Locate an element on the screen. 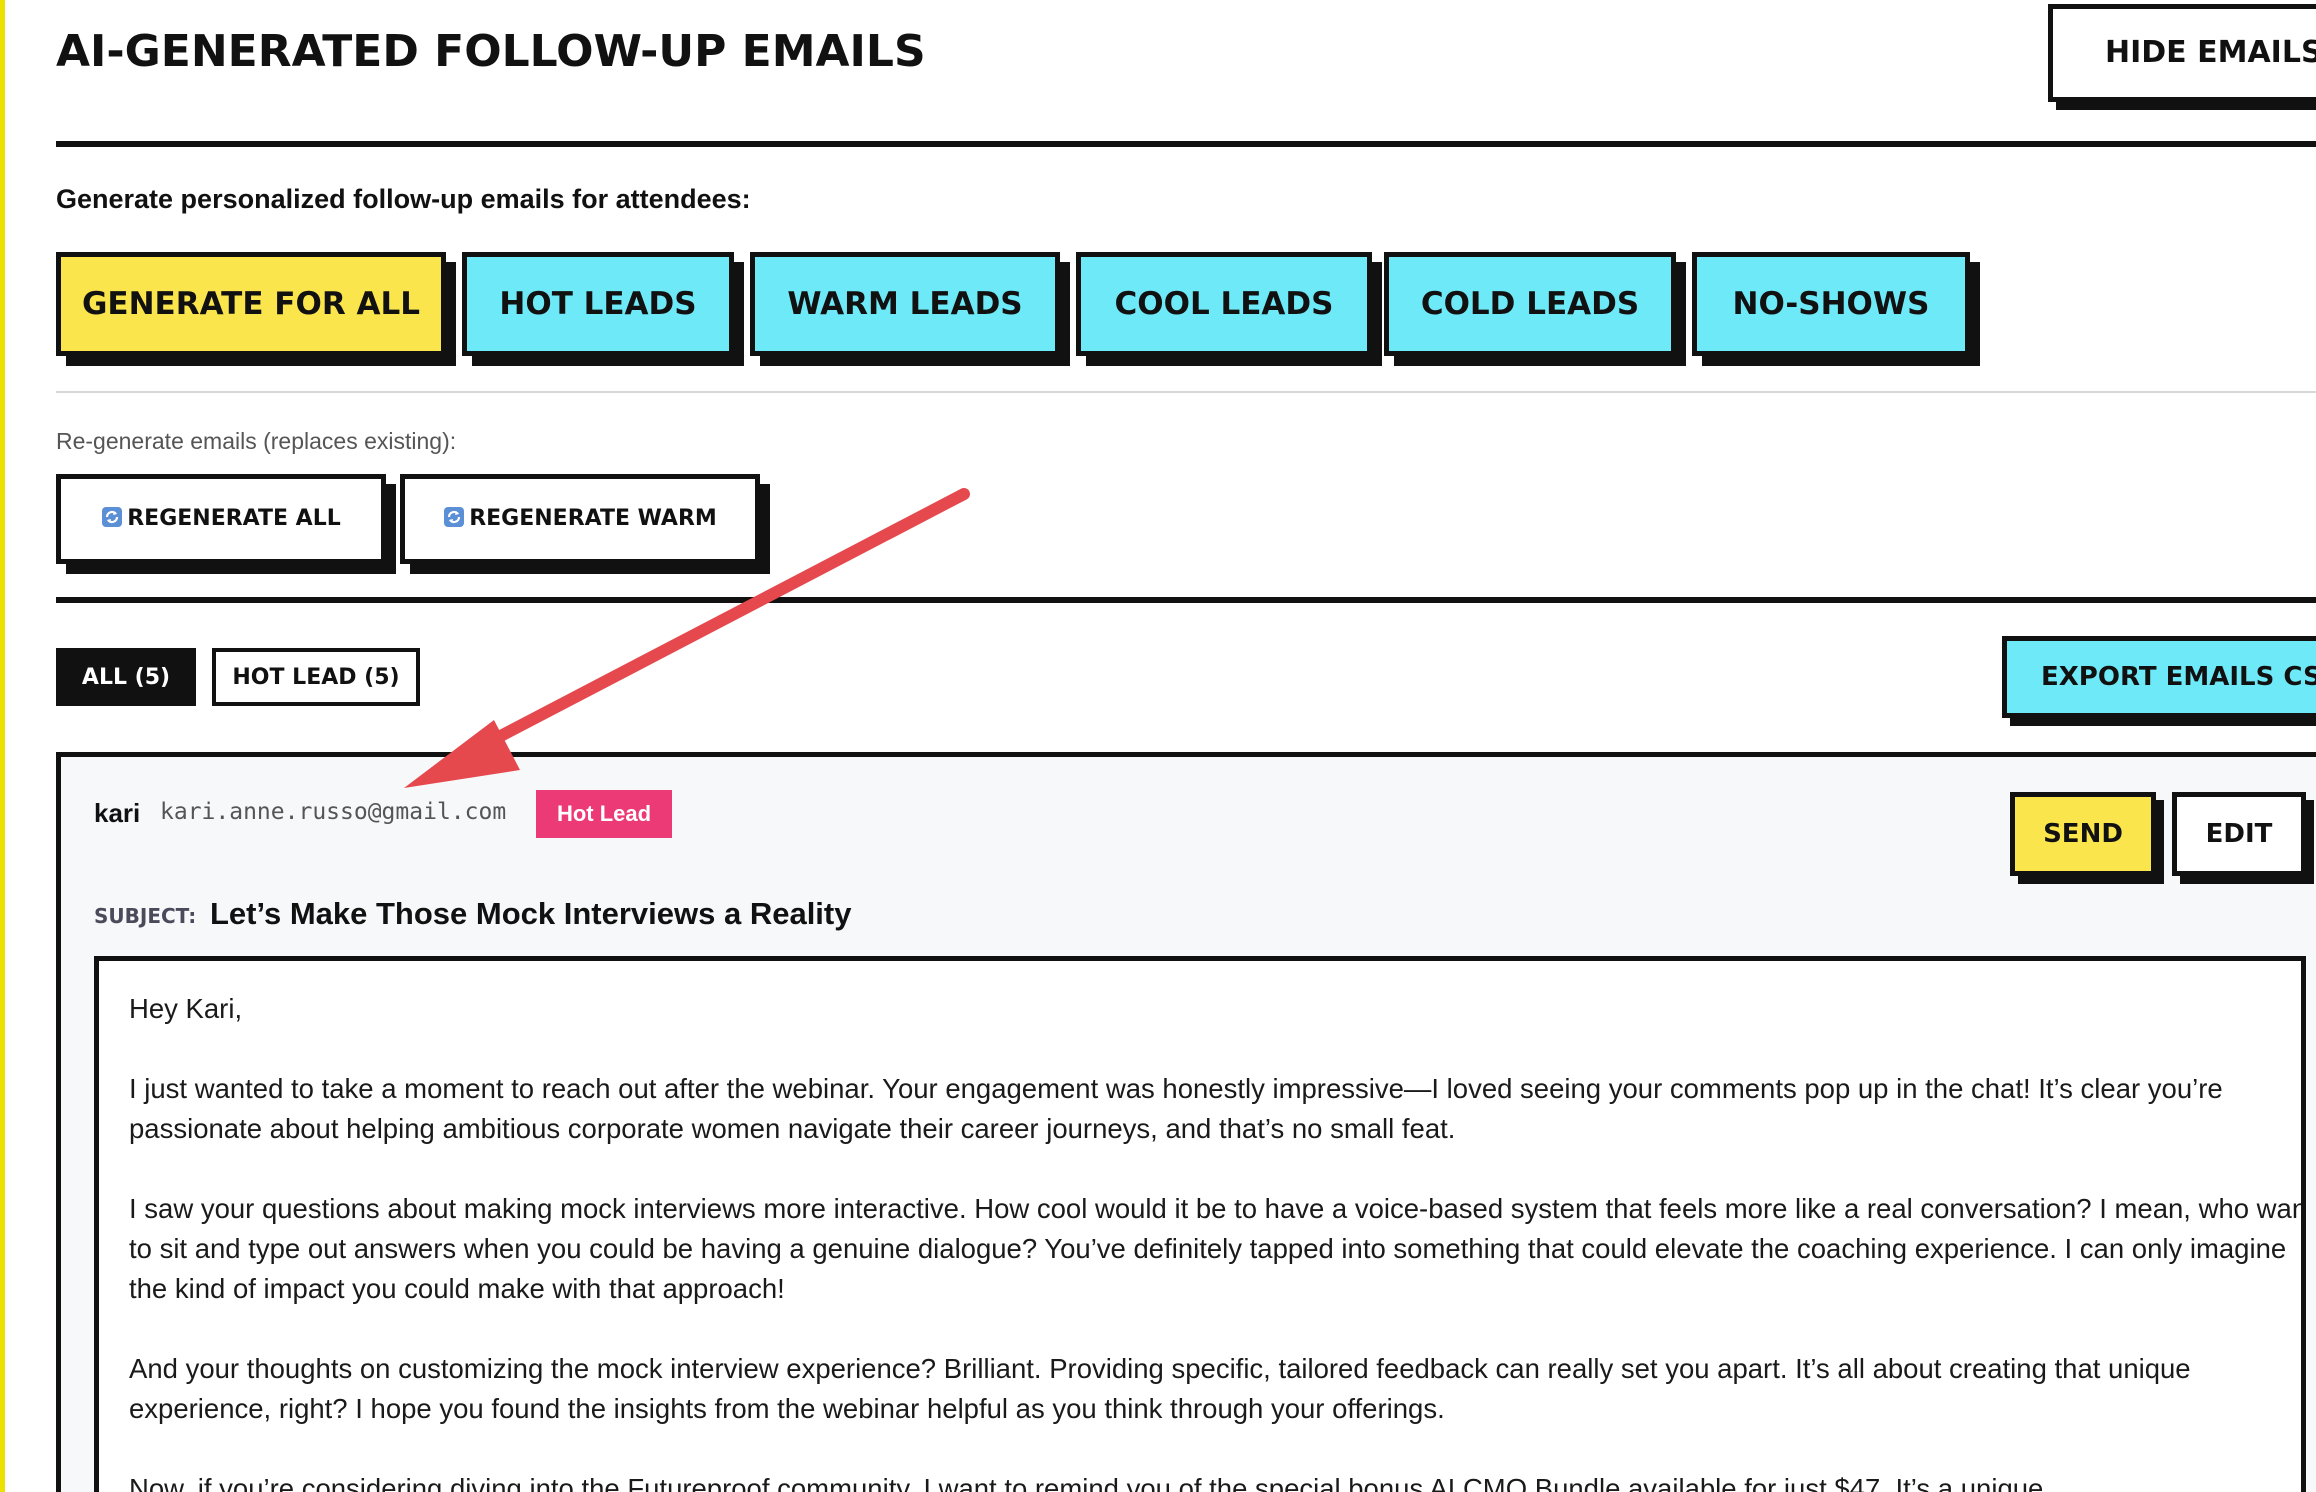  left-accent-bar is located at coordinates (2, 746).